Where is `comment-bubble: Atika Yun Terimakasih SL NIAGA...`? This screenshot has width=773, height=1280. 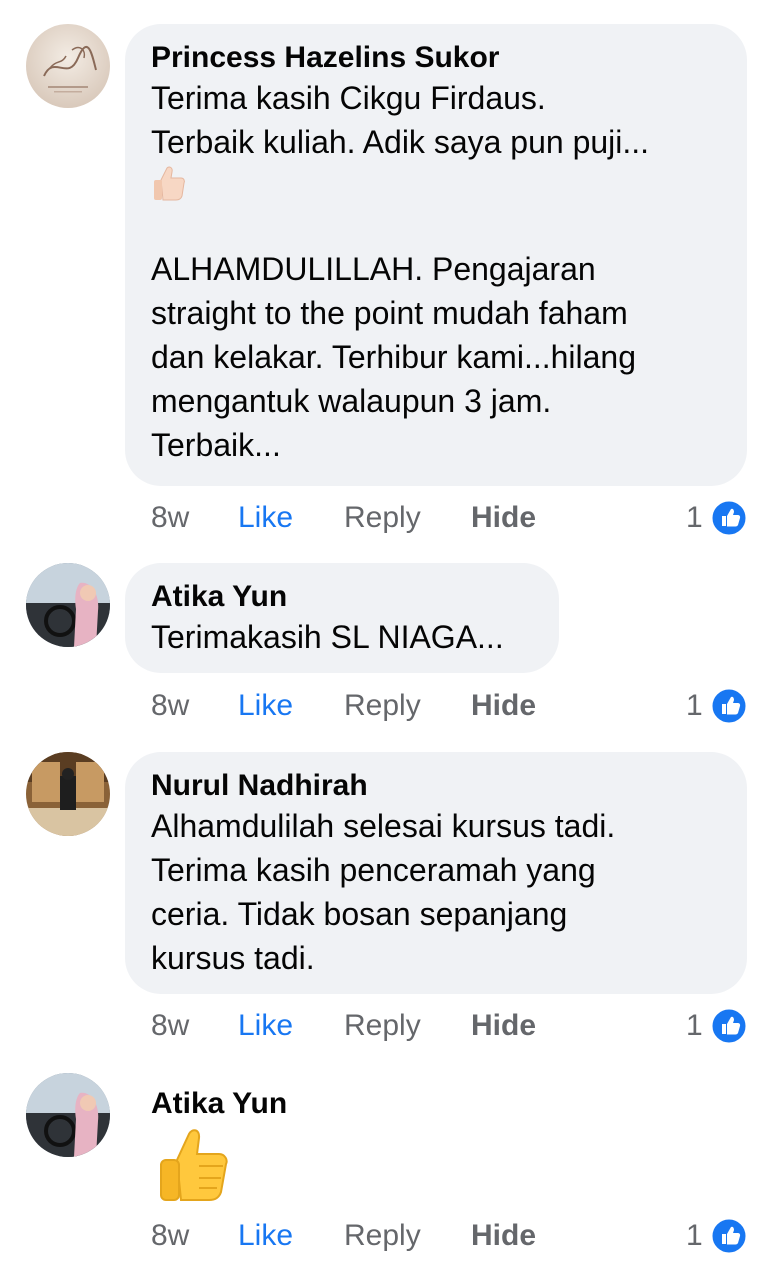 comment-bubble: Atika Yun Terimakasih SL NIAGA... is located at coordinates (342, 618).